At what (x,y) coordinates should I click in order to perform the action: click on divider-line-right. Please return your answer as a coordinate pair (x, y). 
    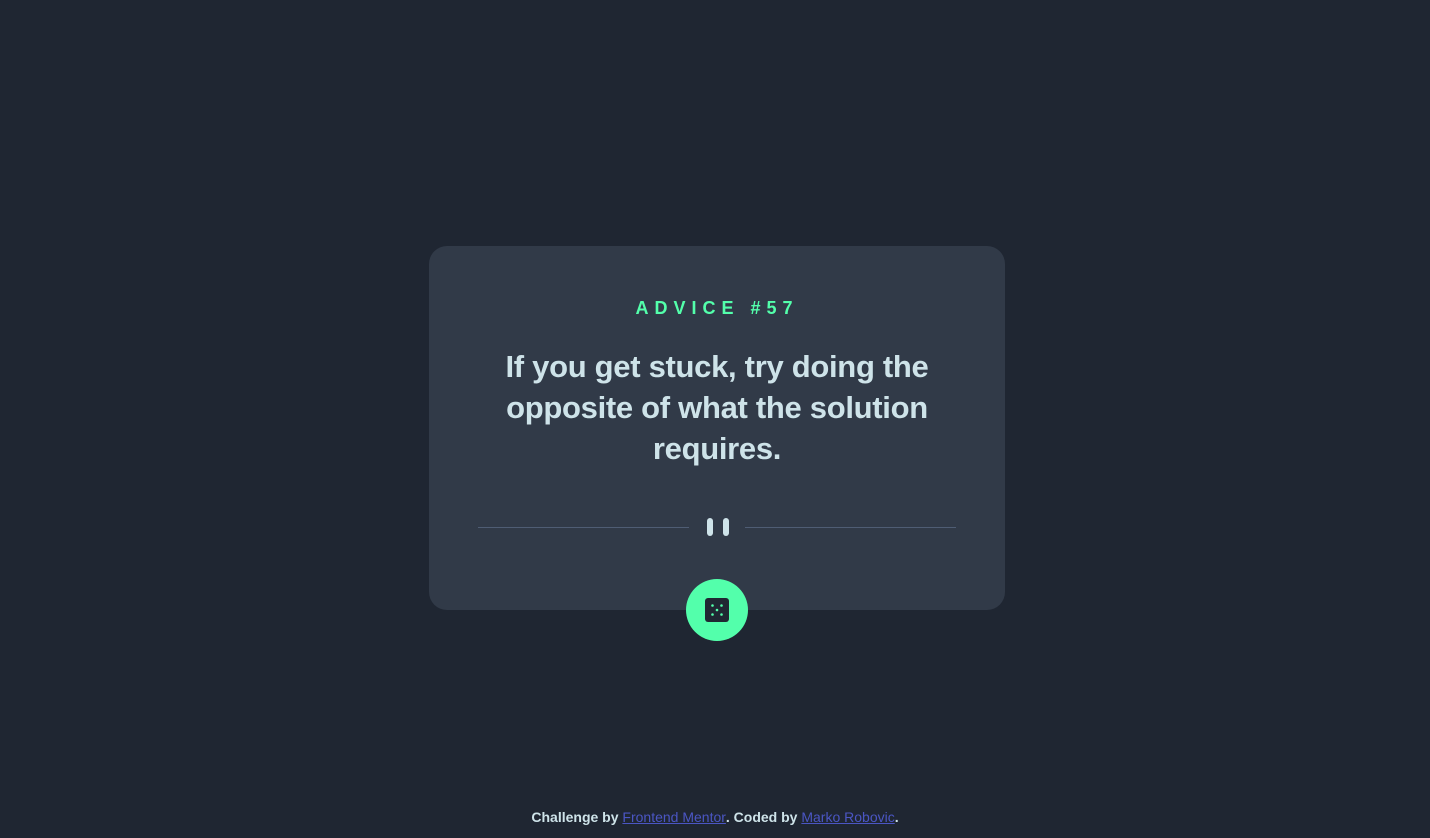
    Looking at the image, I should click on (850, 527).